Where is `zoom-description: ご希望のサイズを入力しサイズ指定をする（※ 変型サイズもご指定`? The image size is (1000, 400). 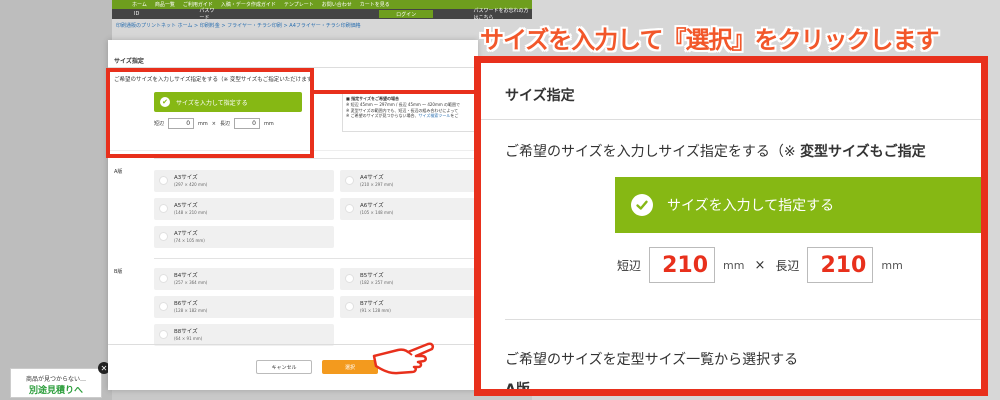 zoom-description: ご希望のサイズを入力しサイズ指定をする（※ 変型サイズもご指定 is located at coordinates (715, 151).